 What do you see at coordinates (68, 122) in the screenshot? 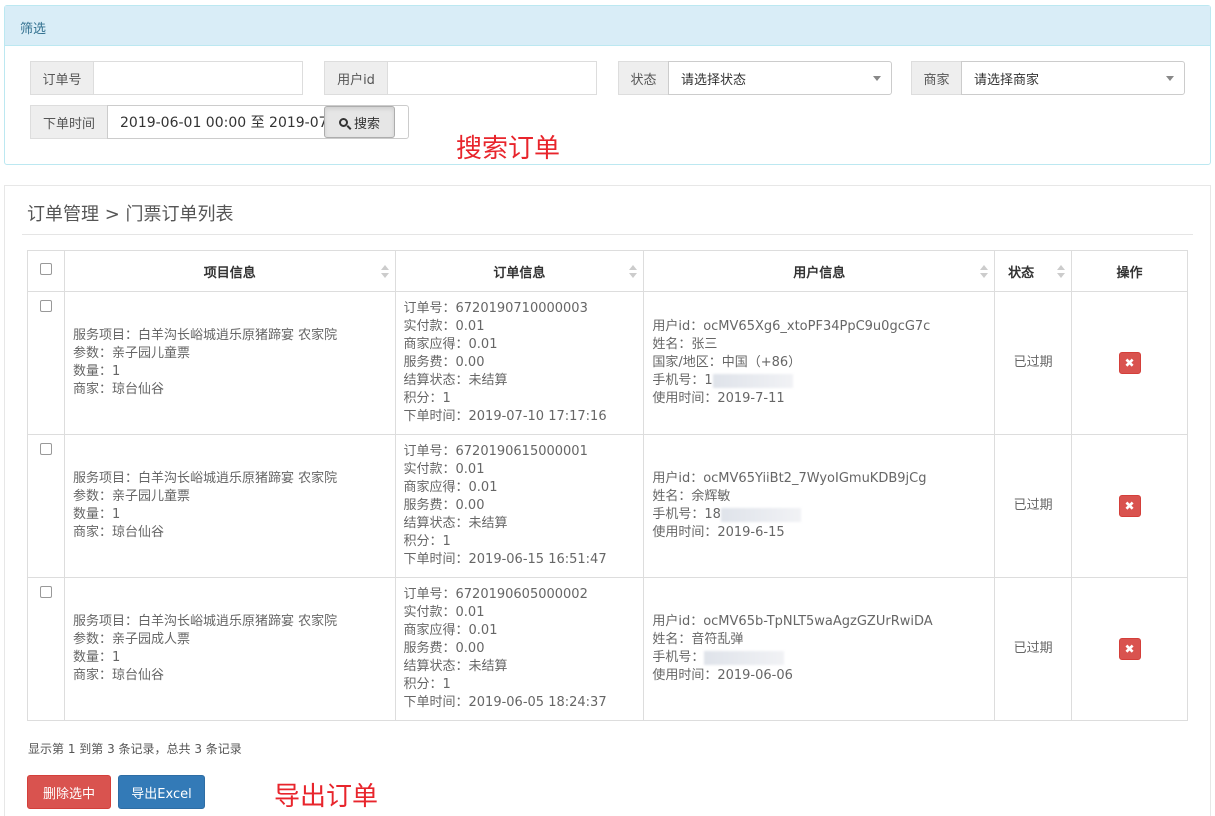
I see `order-time-label: 下单时间` at bounding box center [68, 122].